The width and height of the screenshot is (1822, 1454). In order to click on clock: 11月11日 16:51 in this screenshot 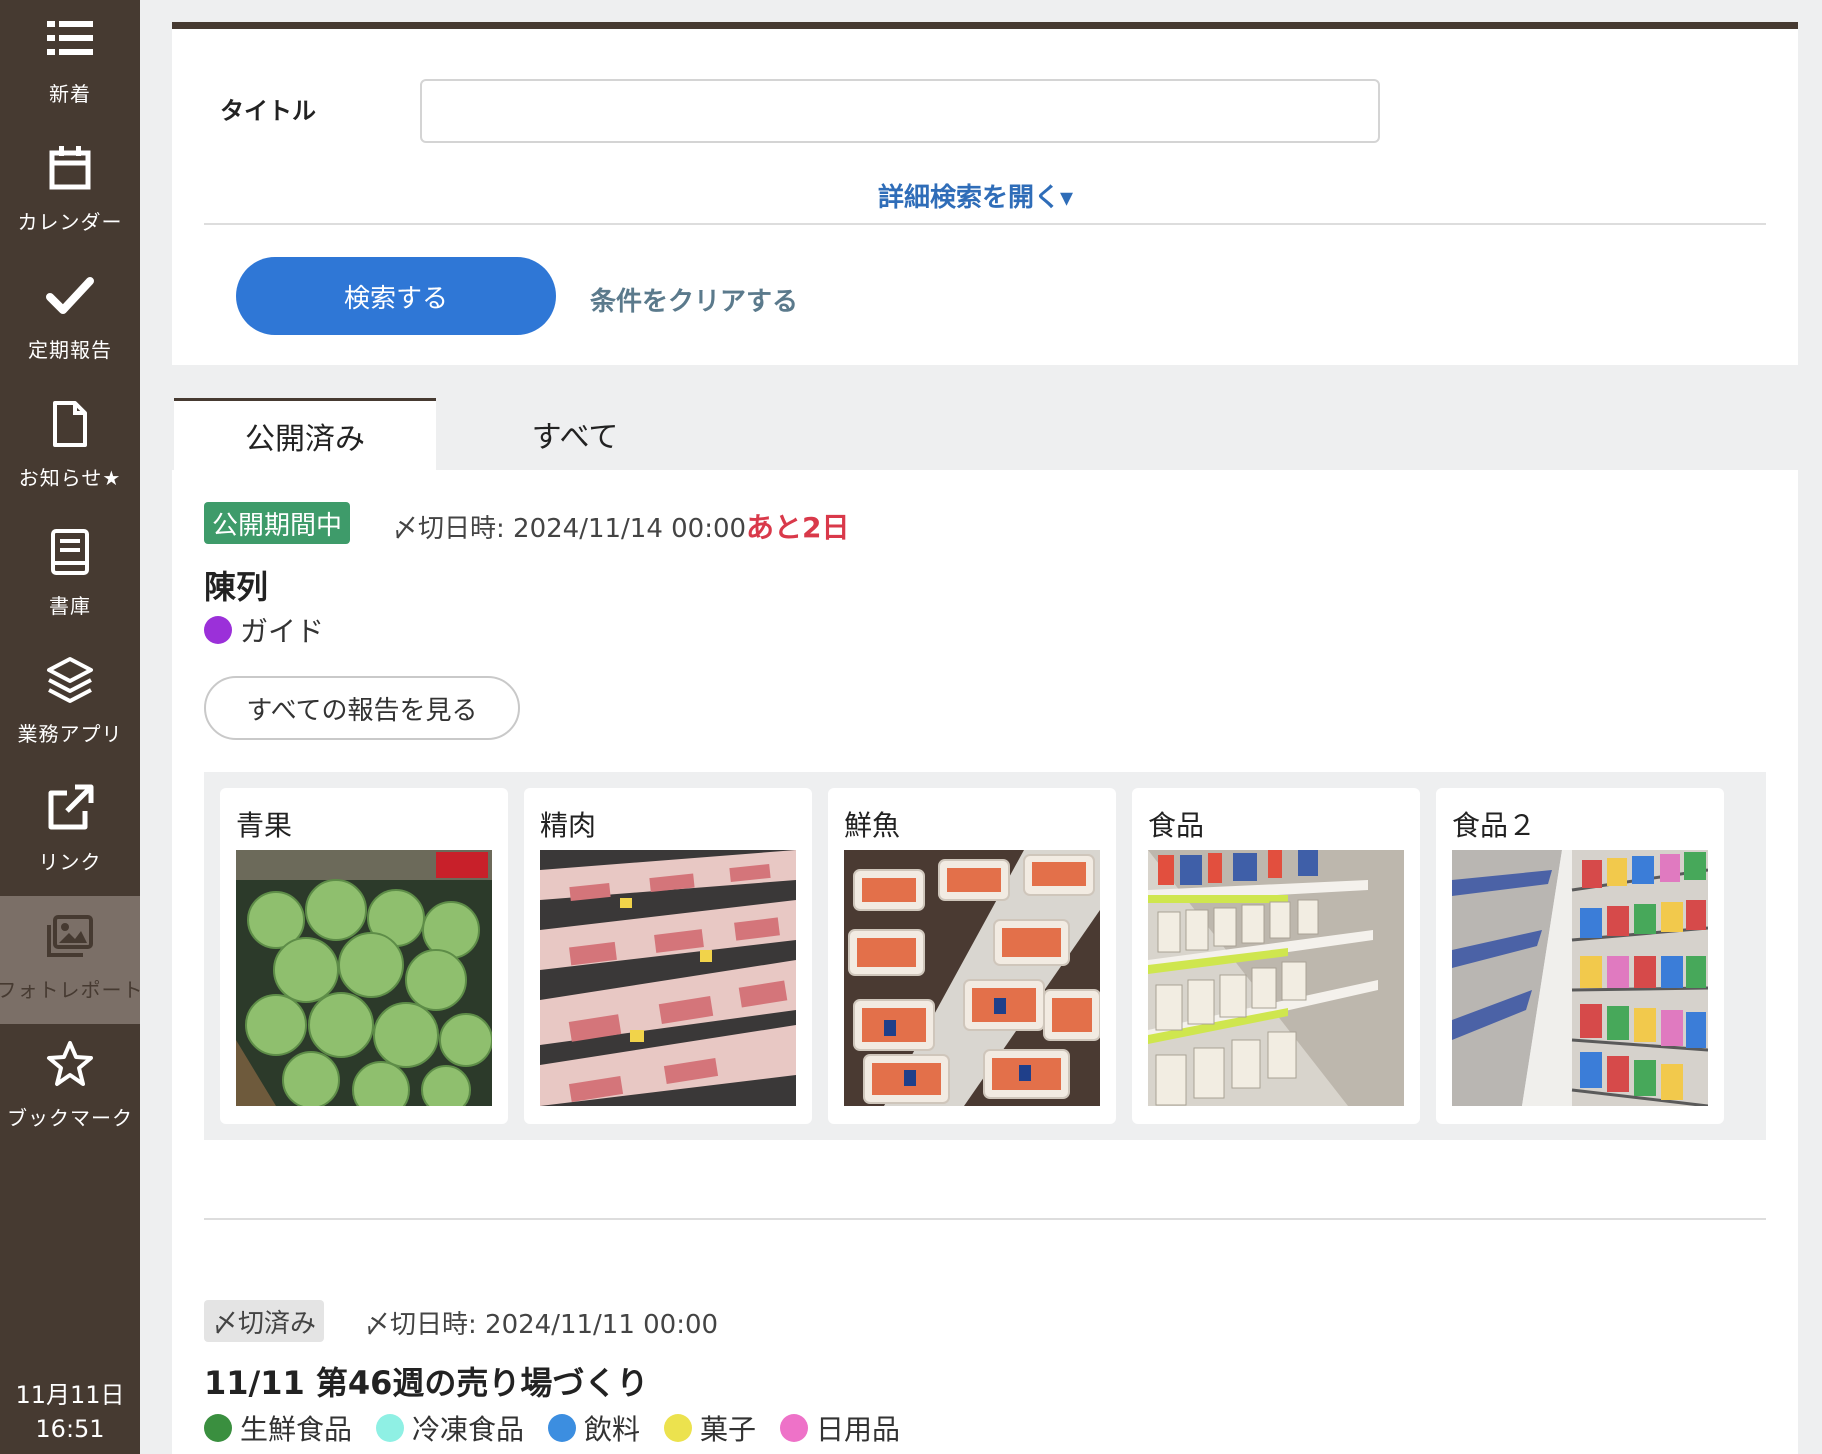, I will do `click(70, 1412)`.